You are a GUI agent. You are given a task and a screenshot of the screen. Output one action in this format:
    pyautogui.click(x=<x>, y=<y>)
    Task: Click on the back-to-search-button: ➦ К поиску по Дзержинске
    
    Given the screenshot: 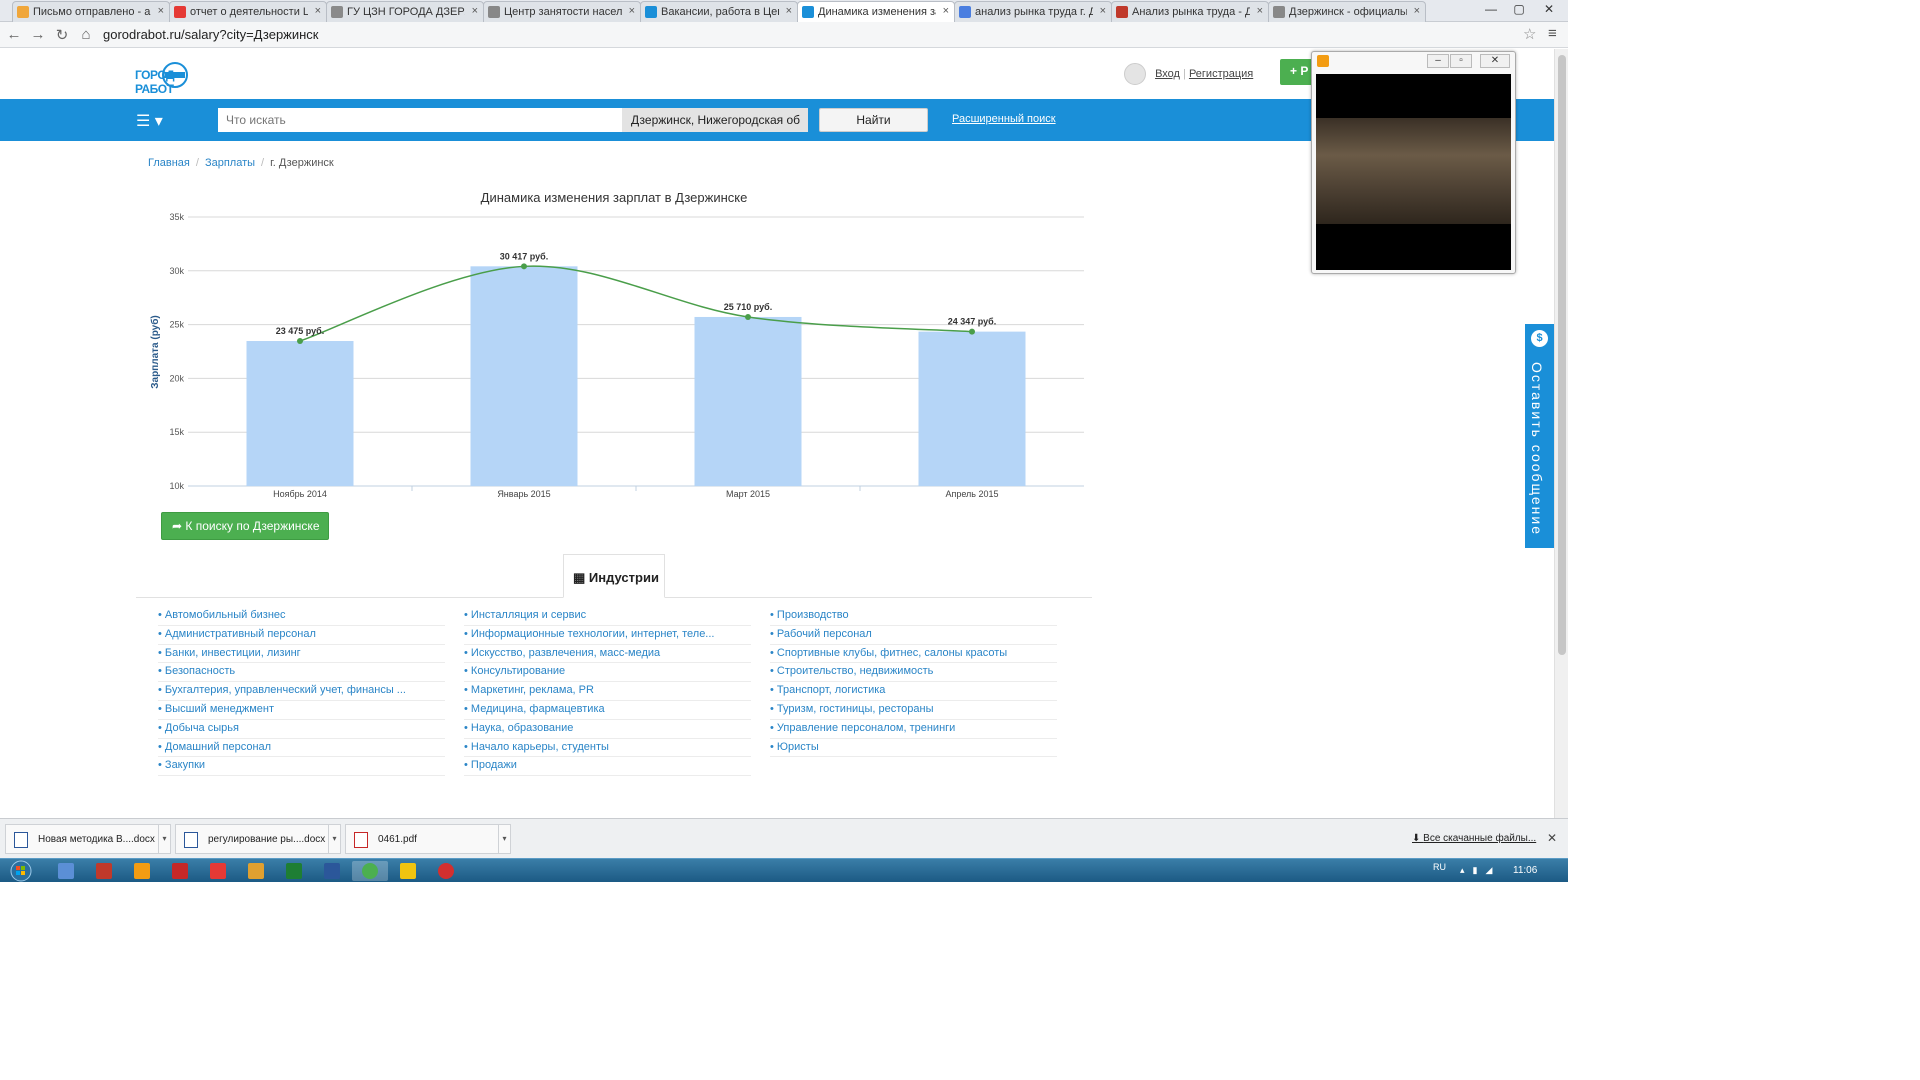 What is the action you would take?
    pyautogui.click(x=245, y=526)
    